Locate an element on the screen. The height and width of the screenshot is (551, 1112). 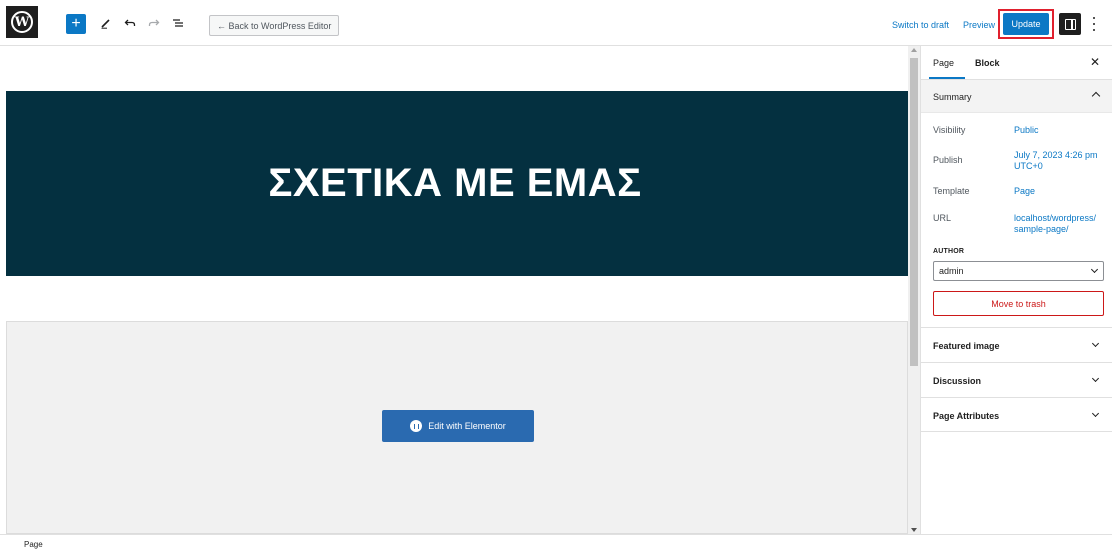
back-button-label: ← Back to WordPress Editor is located at coordinates (274, 25).